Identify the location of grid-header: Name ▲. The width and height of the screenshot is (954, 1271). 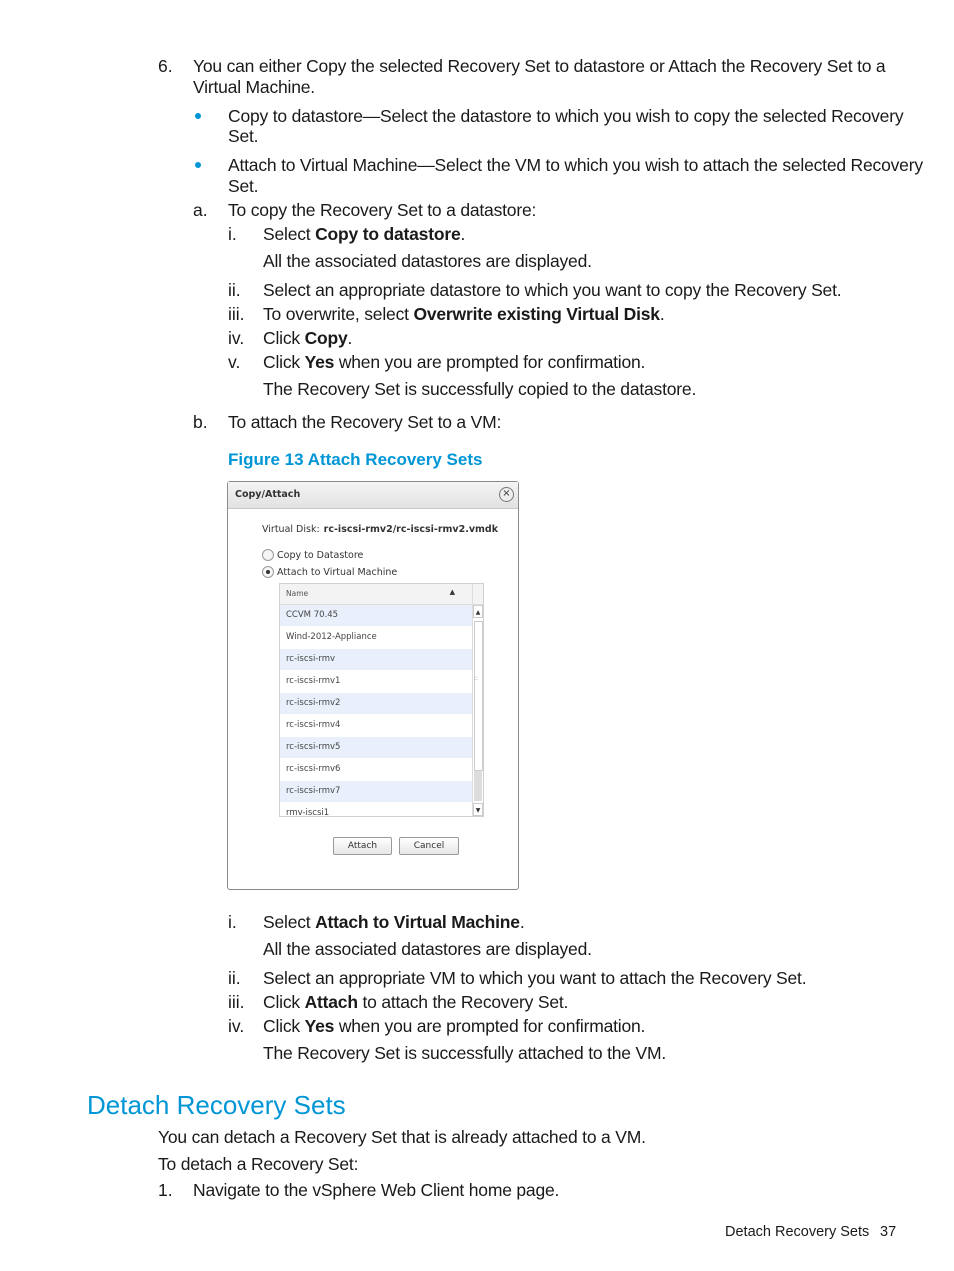
(381, 594).